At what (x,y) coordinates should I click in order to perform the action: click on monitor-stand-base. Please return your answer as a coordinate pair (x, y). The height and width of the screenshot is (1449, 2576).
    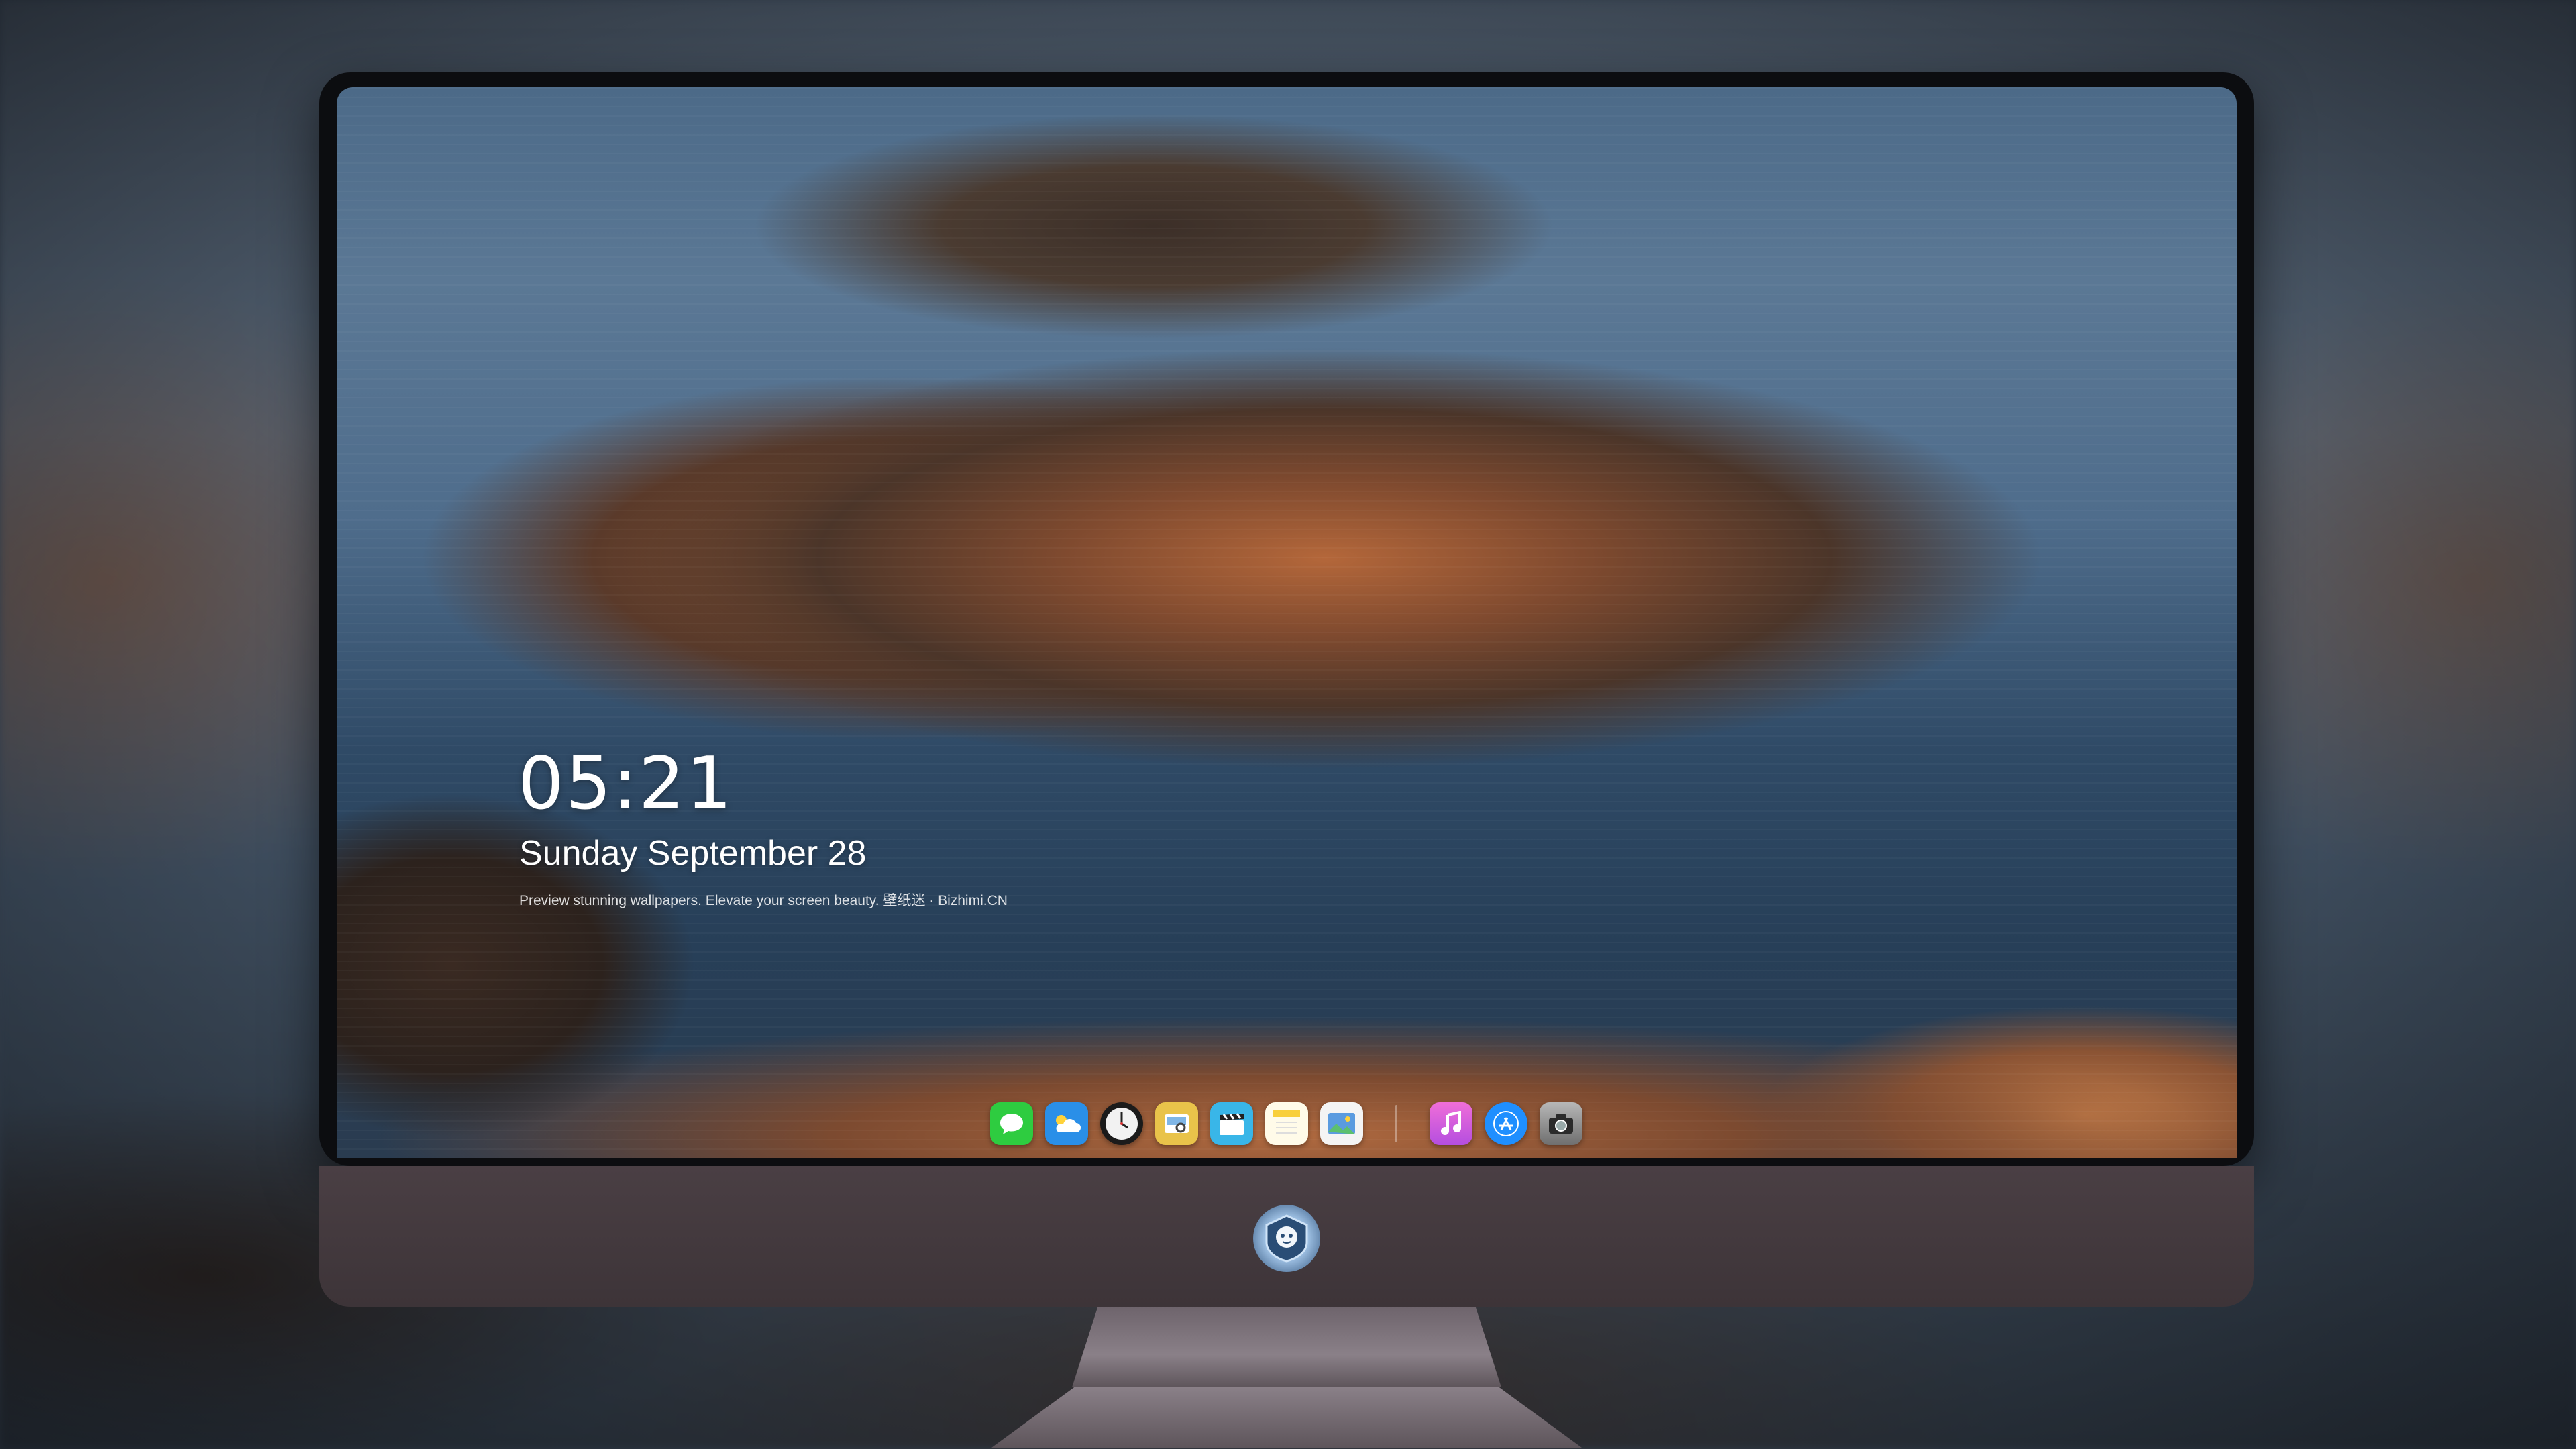
    Looking at the image, I should click on (1286, 1417).